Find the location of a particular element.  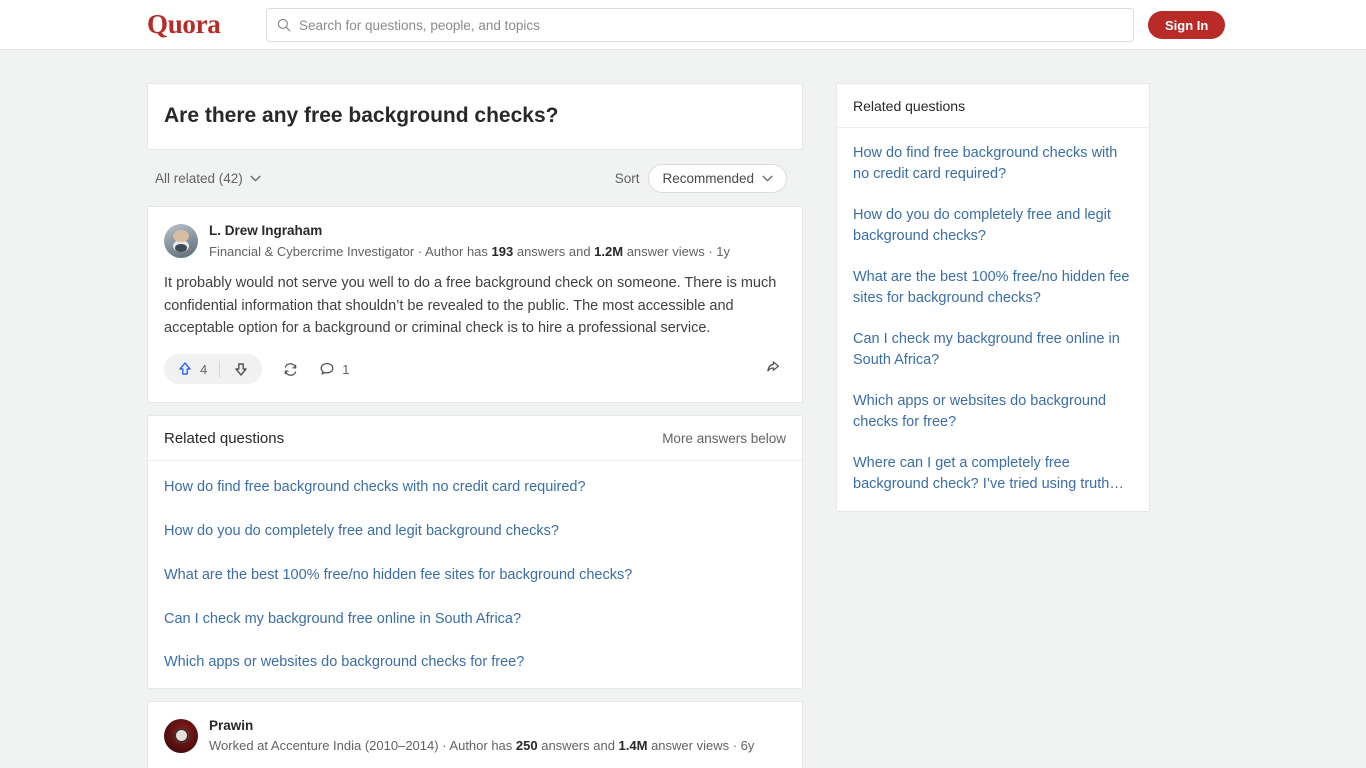

sort-group: Sort Recommended is located at coordinates (700, 179).